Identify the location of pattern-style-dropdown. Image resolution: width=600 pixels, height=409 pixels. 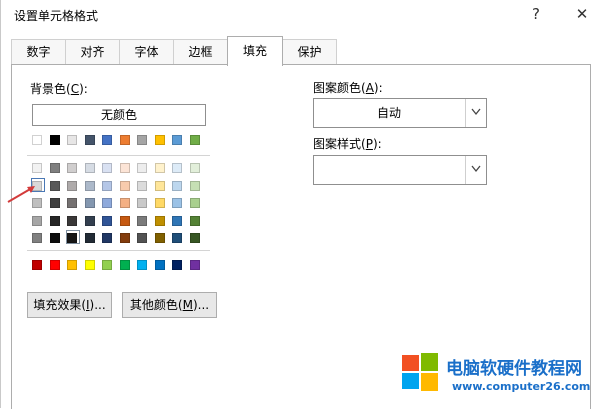
(400, 170).